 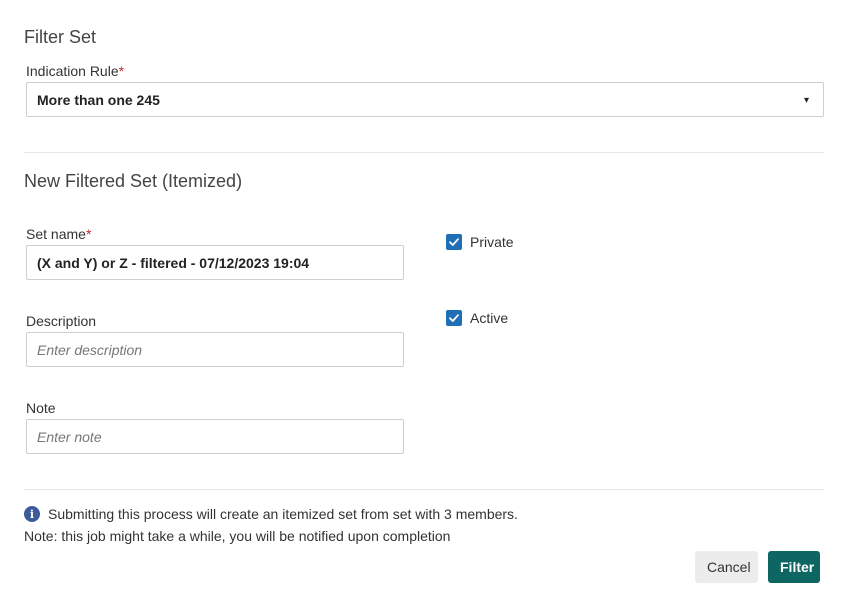 What do you see at coordinates (32, 514) in the screenshot?
I see `info-icon: i` at bounding box center [32, 514].